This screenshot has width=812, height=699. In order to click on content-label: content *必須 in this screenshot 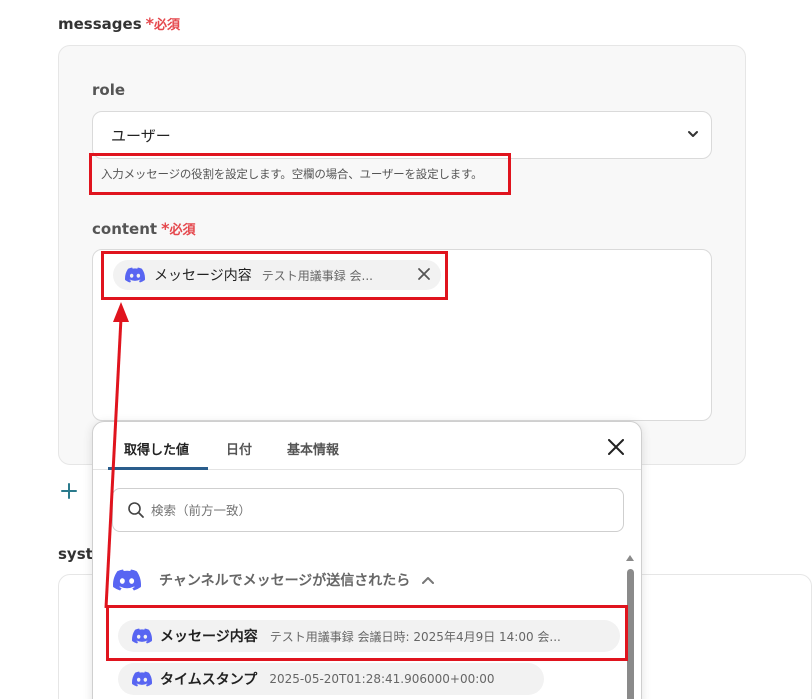, I will do `click(143, 228)`.